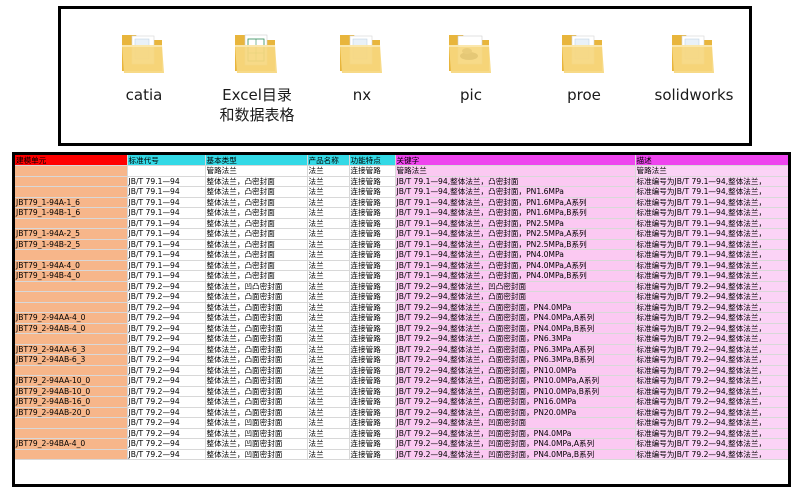  Describe the element at coordinates (515, 433) in the screenshot. I see `table-cell: JB/T 79.2—94,整体法兰，凹面密封面，PN4.0MPa` at that location.